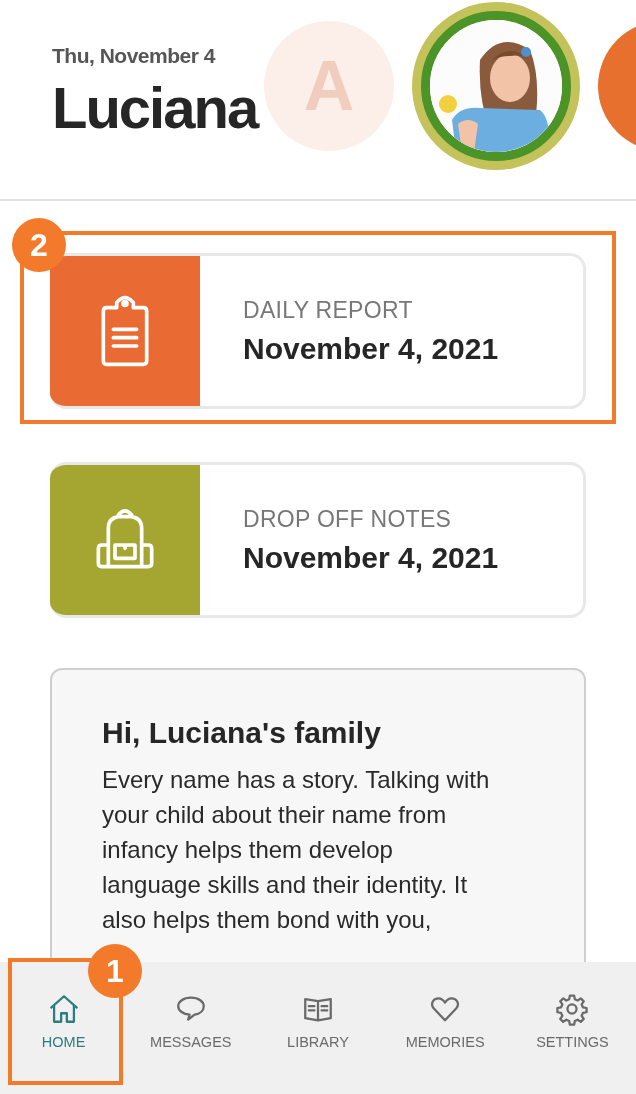 The height and width of the screenshot is (1094, 636). What do you see at coordinates (39, 245) in the screenshot?
I see `step-badge: 2` at bounding box center [39, 245].